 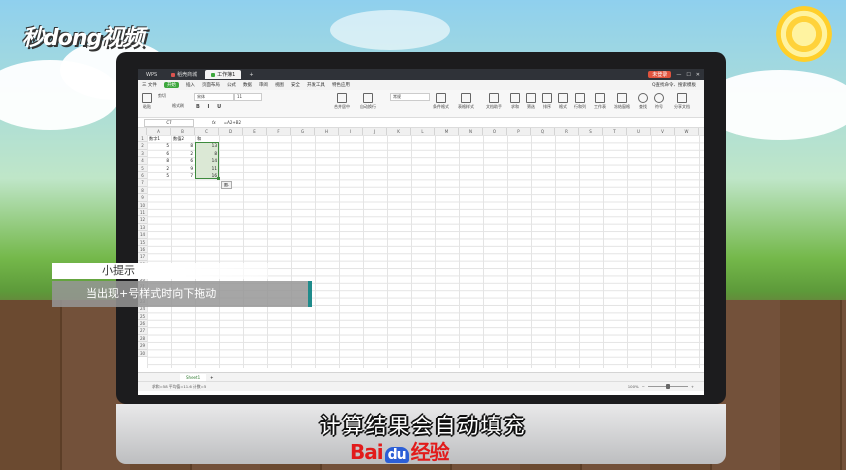 I want to click on table-cell: 2, so click(x=182, y=153).